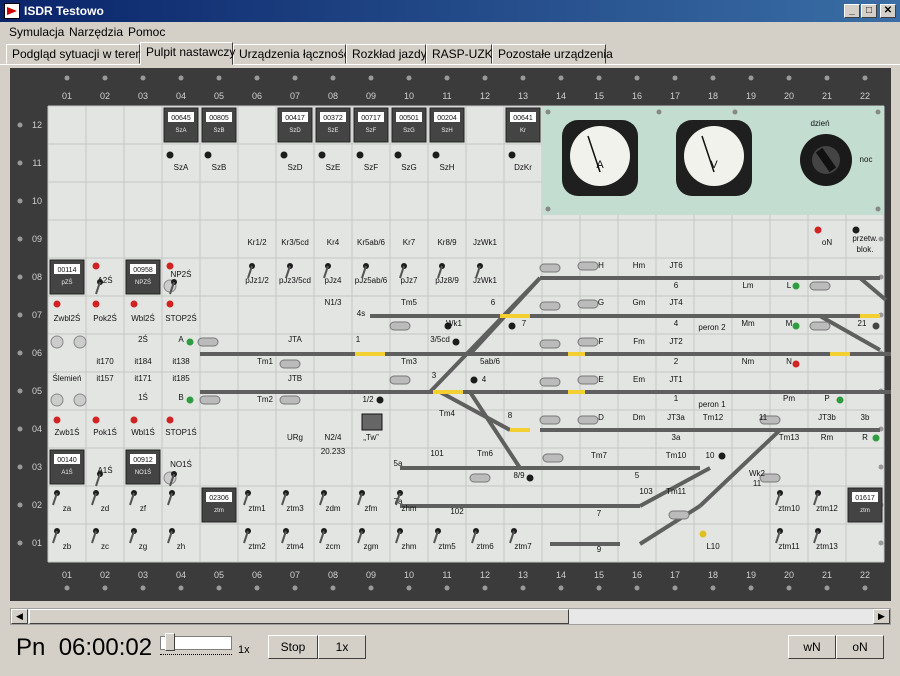  Describe the element at coordinates (865, 498) in the screenshot. I see `counter-value: 01617` at that location.